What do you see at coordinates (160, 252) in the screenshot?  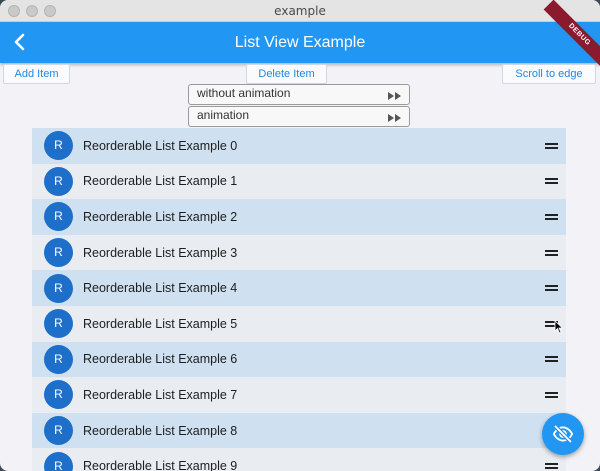 I see `list-item-label: Reorderable List Example 3` at bounding box center [160, 252].